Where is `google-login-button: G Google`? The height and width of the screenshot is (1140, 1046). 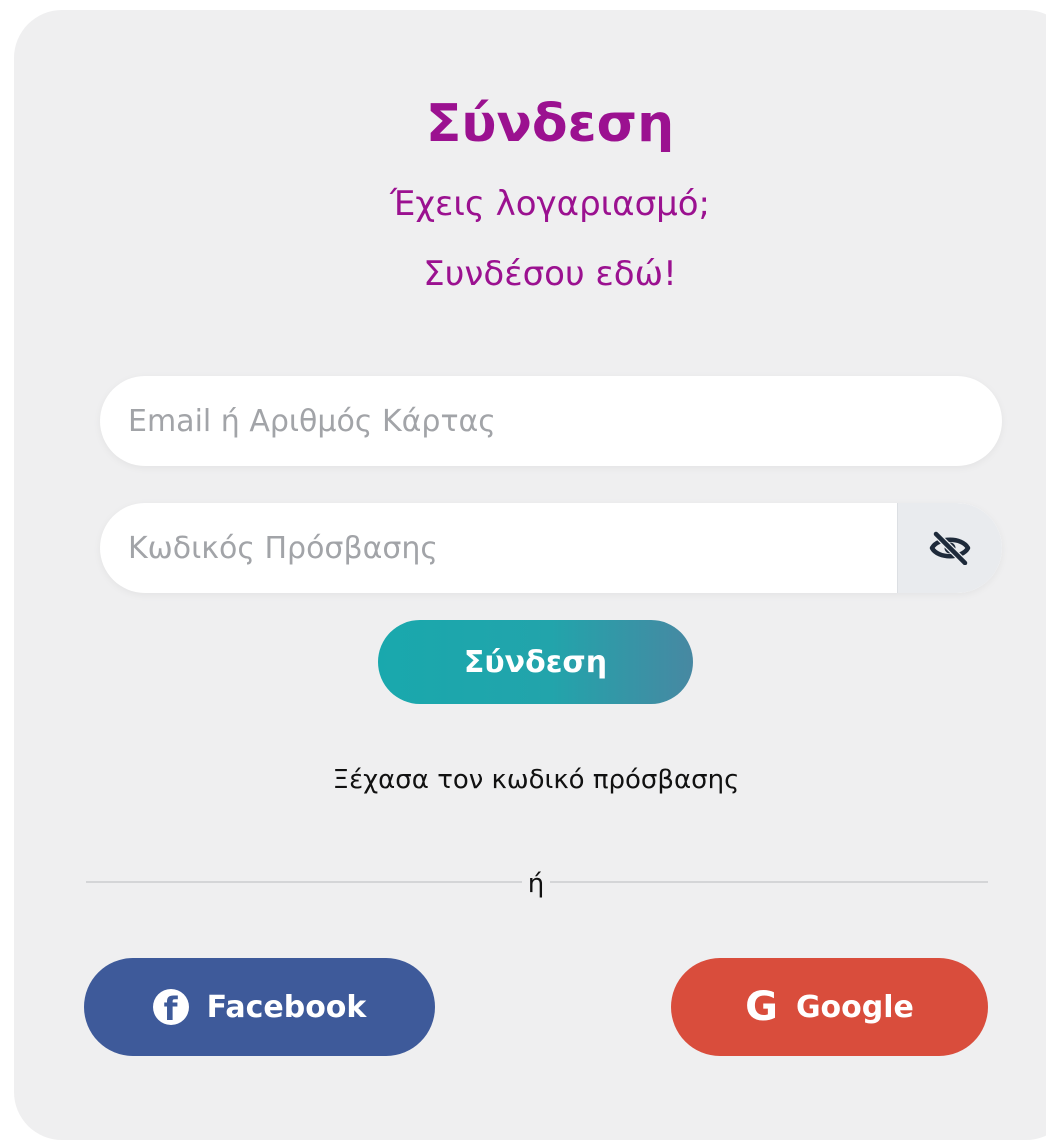 google-login-button: G Google is located at coordinates (829, 1007).